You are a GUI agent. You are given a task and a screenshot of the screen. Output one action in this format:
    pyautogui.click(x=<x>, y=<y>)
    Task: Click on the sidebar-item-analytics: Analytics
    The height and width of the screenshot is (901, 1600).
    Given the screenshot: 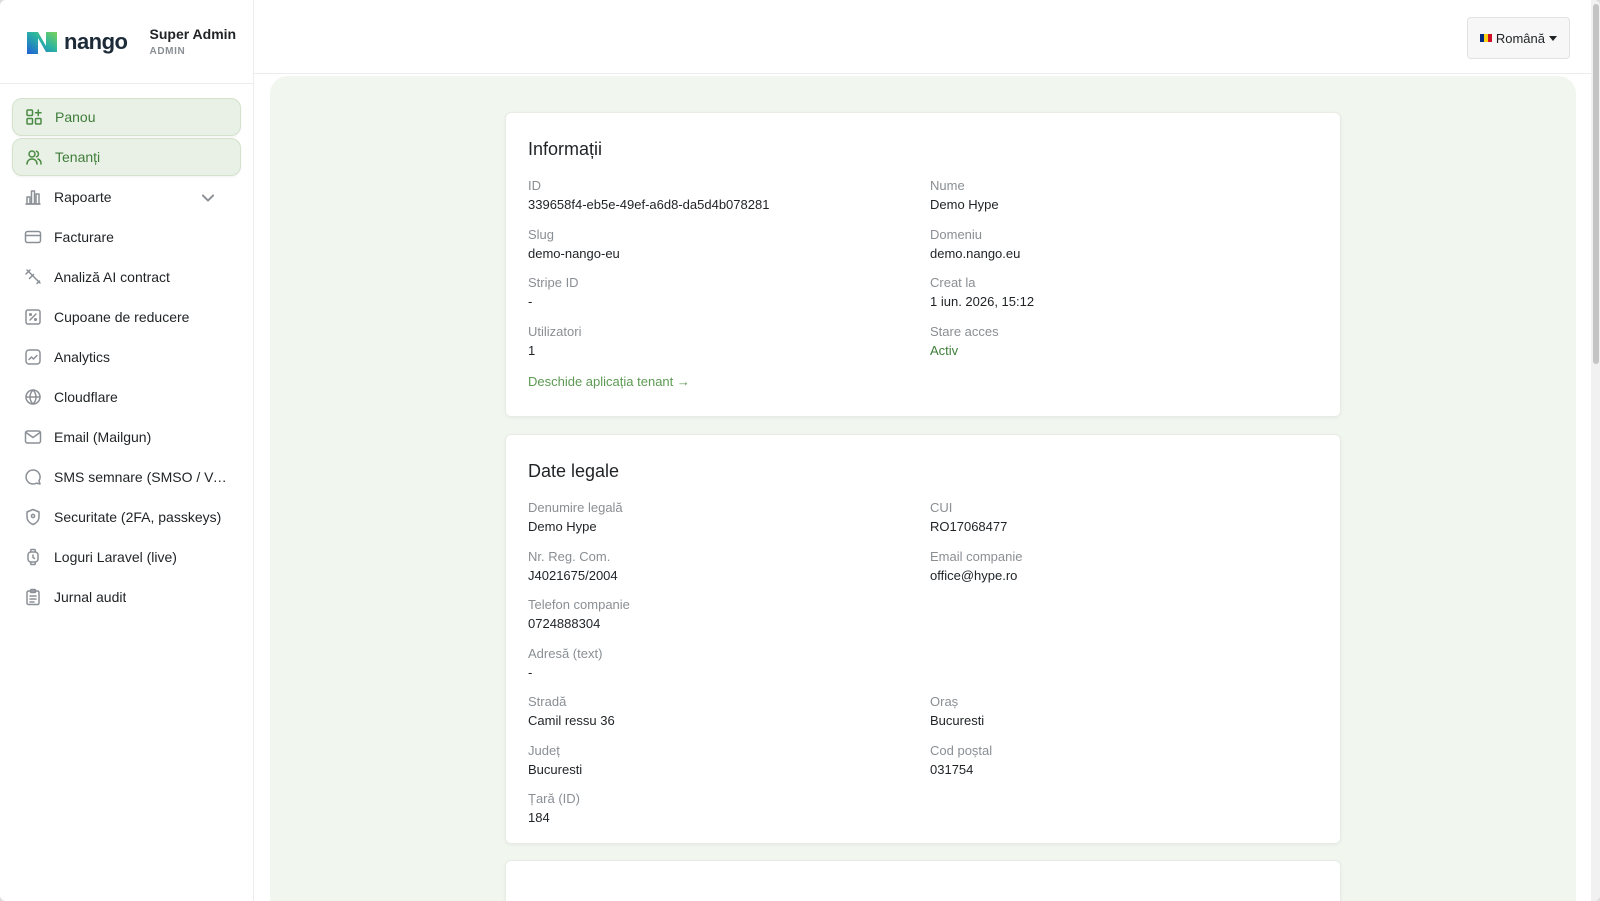 What is the action you would take?
    pyautogui.click(x=126, y=357)
    